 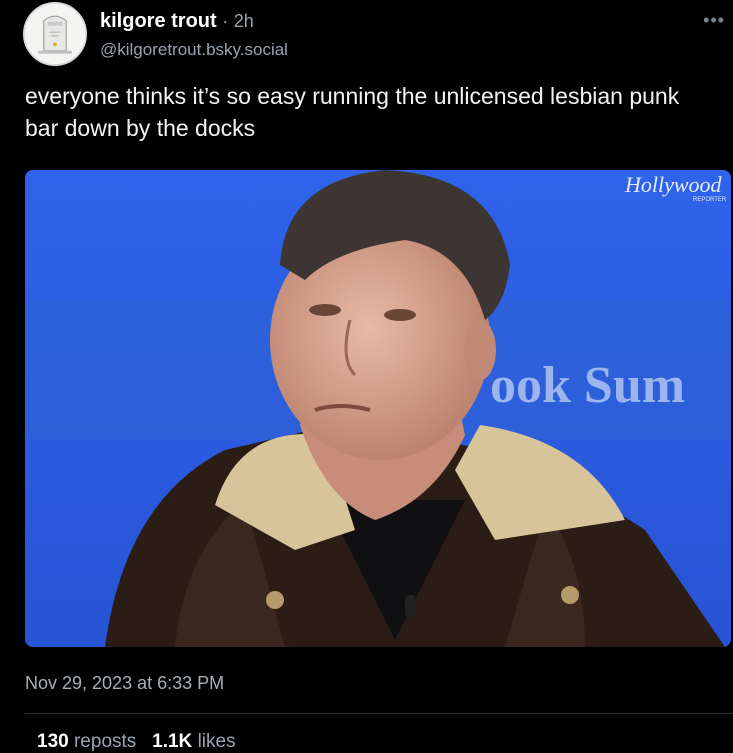 I want to click on author-line: kilgore trout · 2h, so click(x=177, y=21).